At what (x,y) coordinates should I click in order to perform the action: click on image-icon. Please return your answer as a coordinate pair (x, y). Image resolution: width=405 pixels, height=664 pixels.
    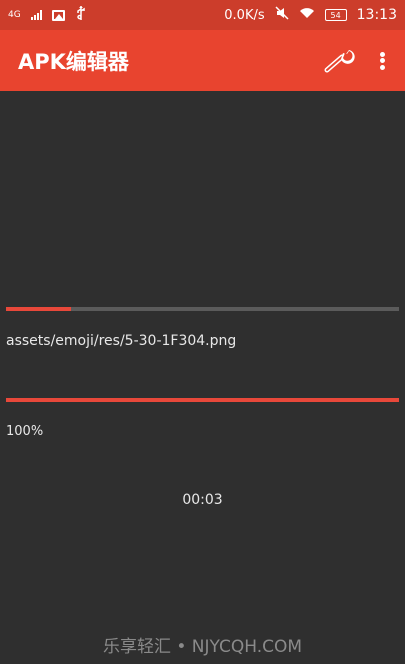
    Looking at the image, I should click on (58, 15).